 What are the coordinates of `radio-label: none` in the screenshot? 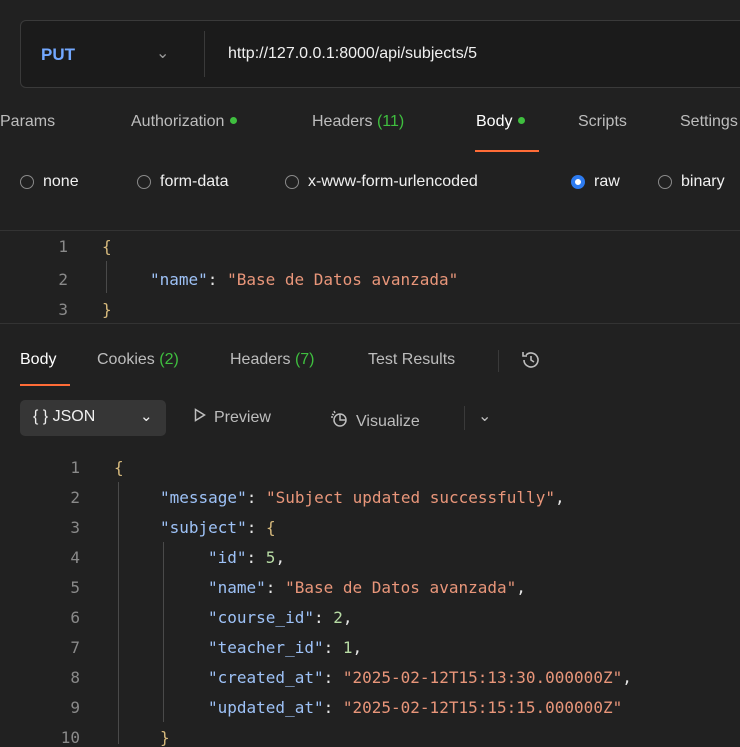 It's located at (61, 181).